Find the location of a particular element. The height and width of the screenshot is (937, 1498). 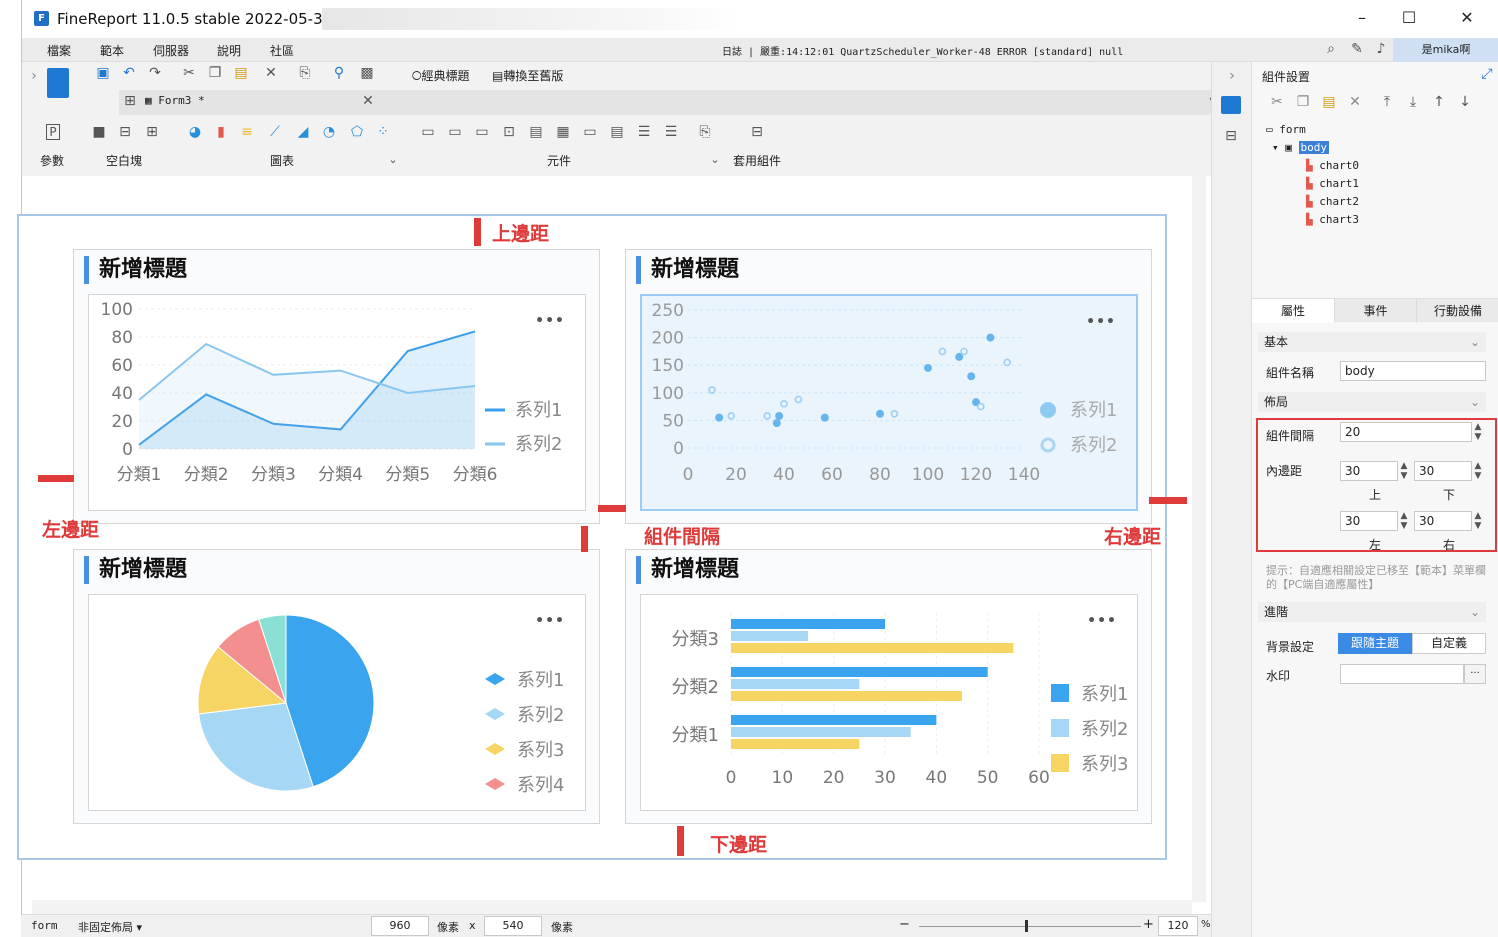

move-down-icon: ↓ is located at coordinates (1465, 103).